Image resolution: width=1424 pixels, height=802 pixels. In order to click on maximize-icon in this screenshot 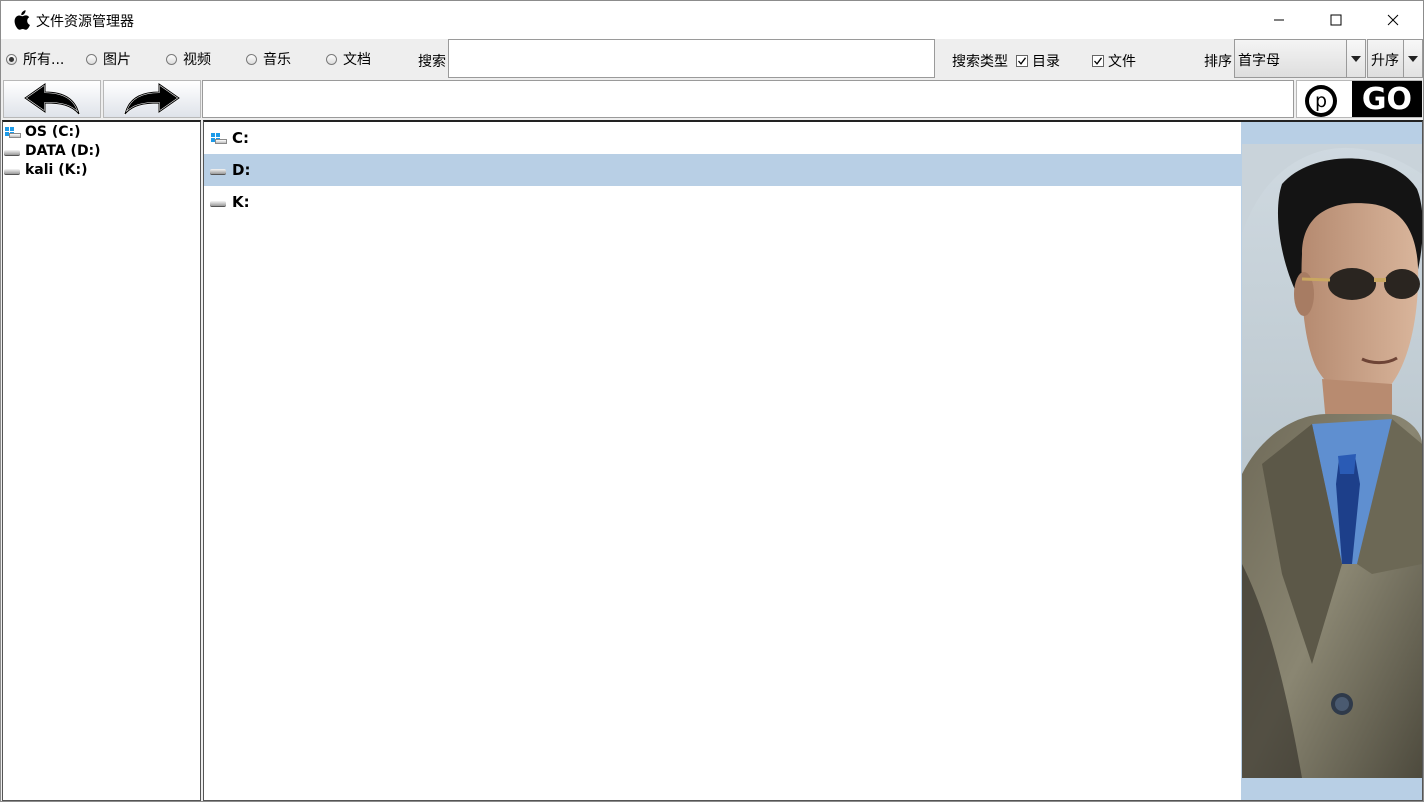, I will do `click(1335, 20)`.